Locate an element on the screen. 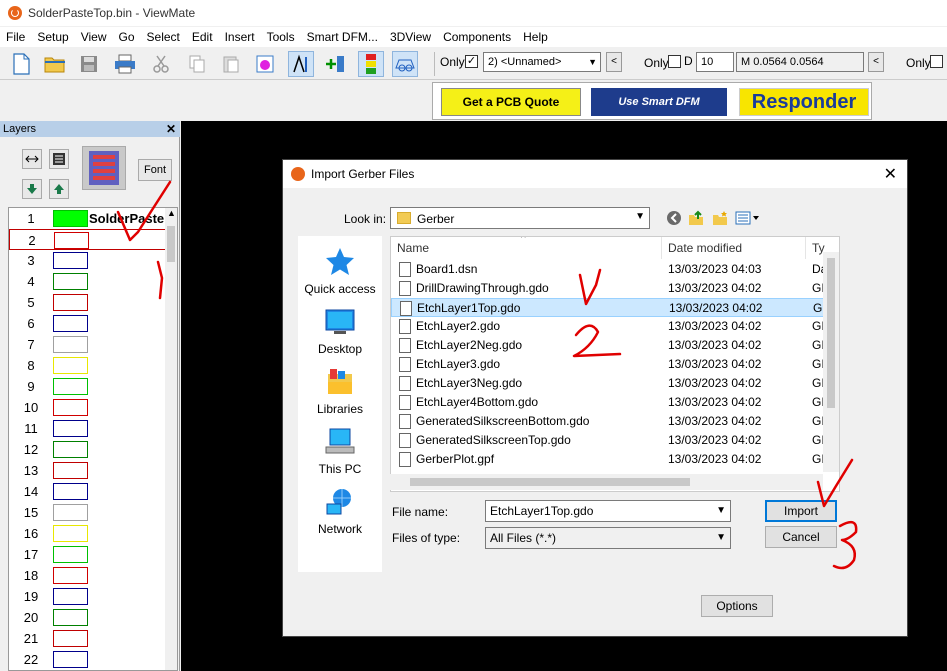 The width and height of the screenshot is (947, 671). menu-tools: Tools is located at coordinates (281, 37).